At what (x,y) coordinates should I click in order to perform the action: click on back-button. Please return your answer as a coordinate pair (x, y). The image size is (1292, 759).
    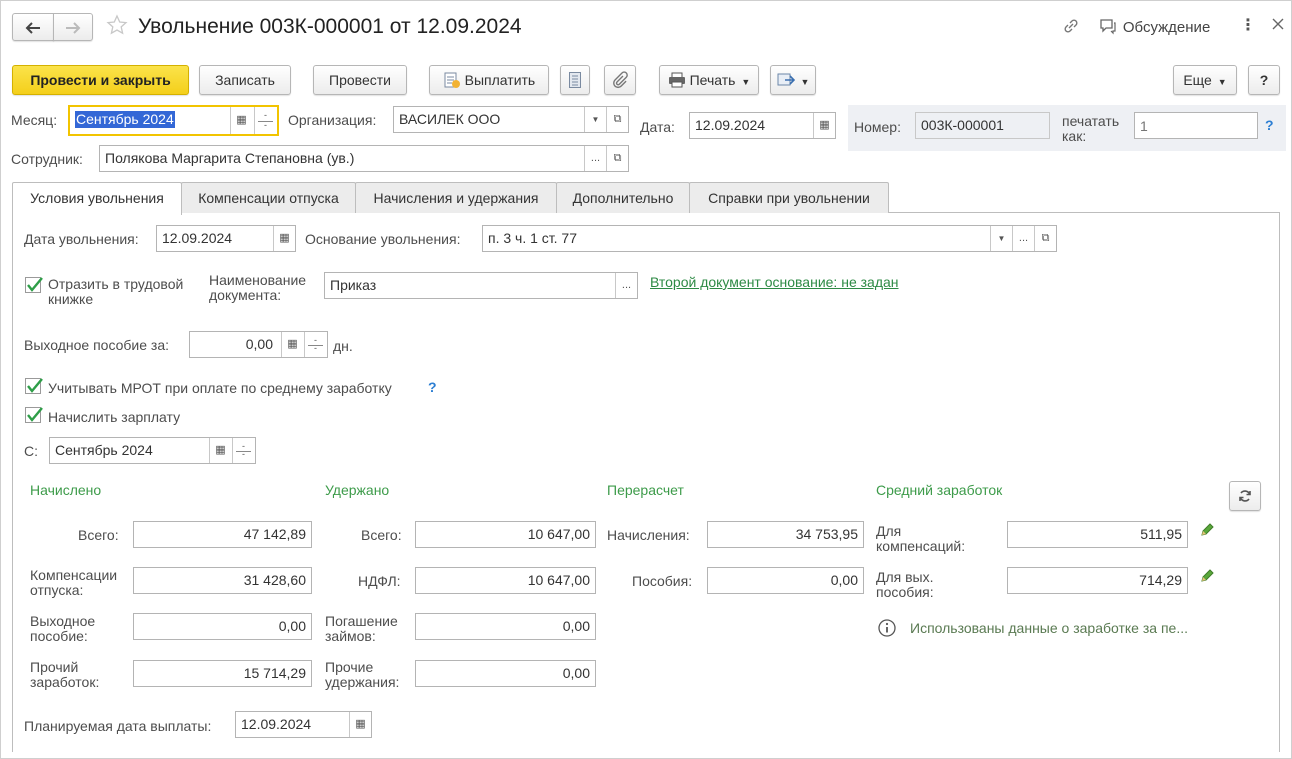
    Looking at the image, I should click on (33, 27).